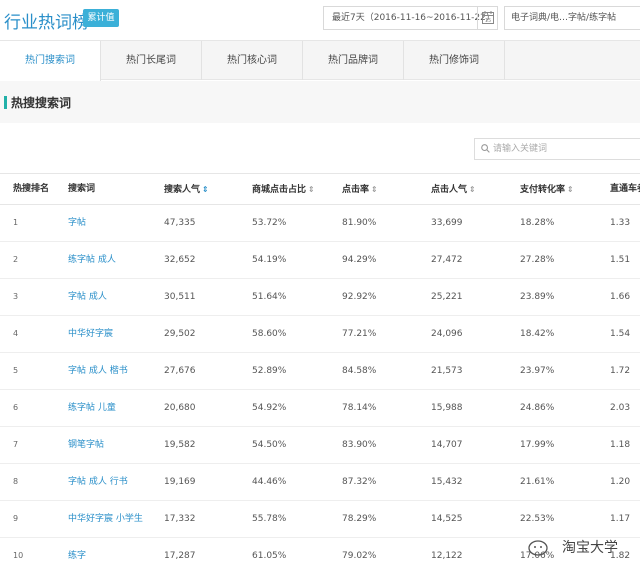  Describe the element at coordinates (101, 18) in the screenshot. I see `cumulative-badge: 累计值` at that location.